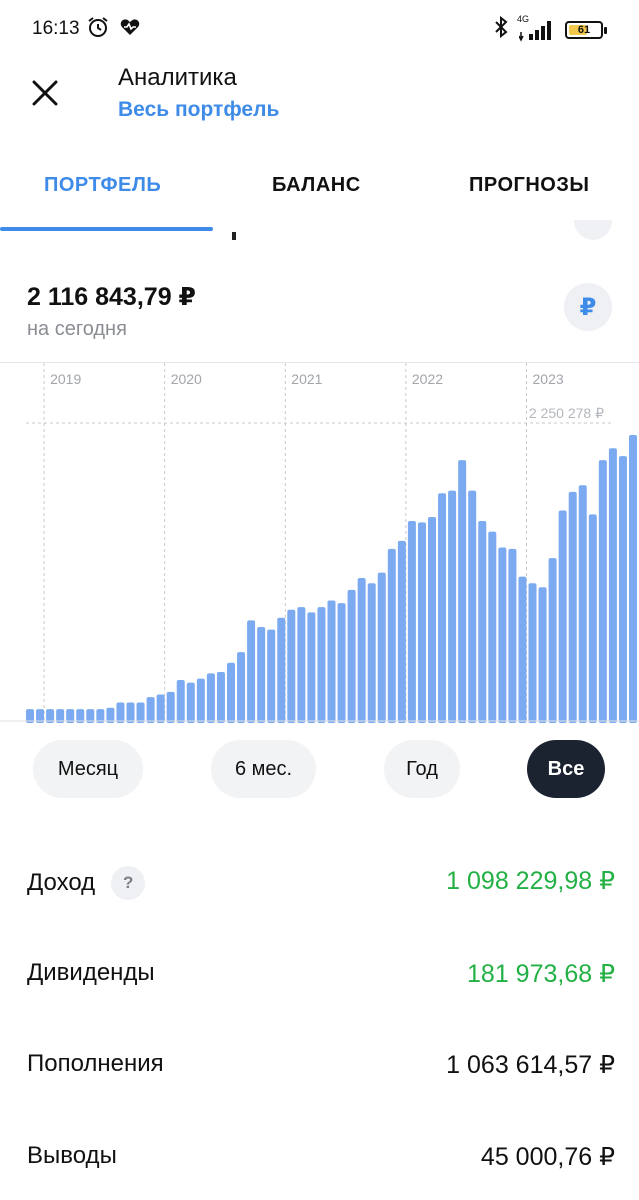 This screenshot has height=1200, width=639. I want to click on scrolled-button-fragment, so click(593, 230).